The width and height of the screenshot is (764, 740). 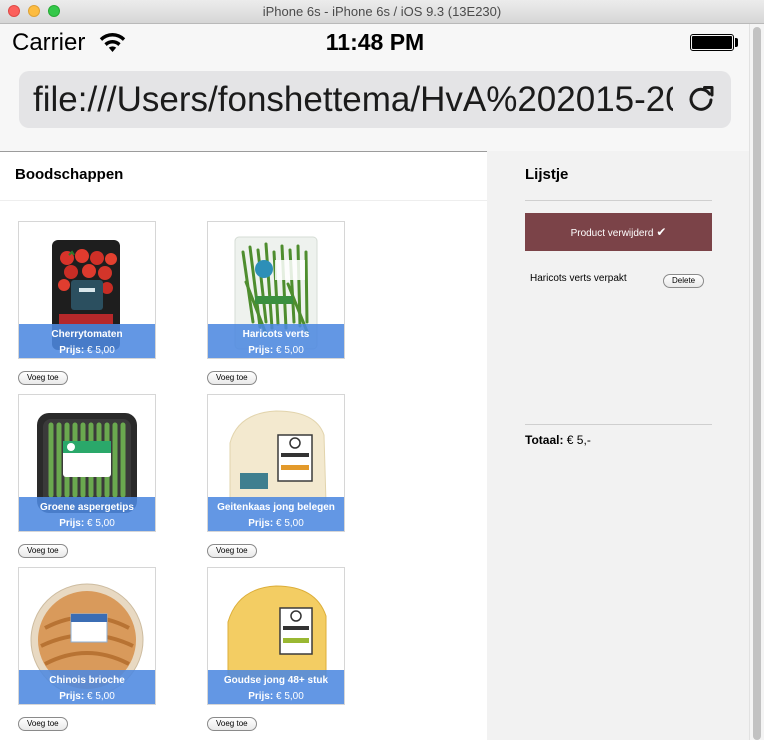 What do you see at coordinates (276, 463) in the screenshot?
I see `product-card: Geitenkaas jong belegen Prijs: € 5,00` at bounding box center [276, 463].